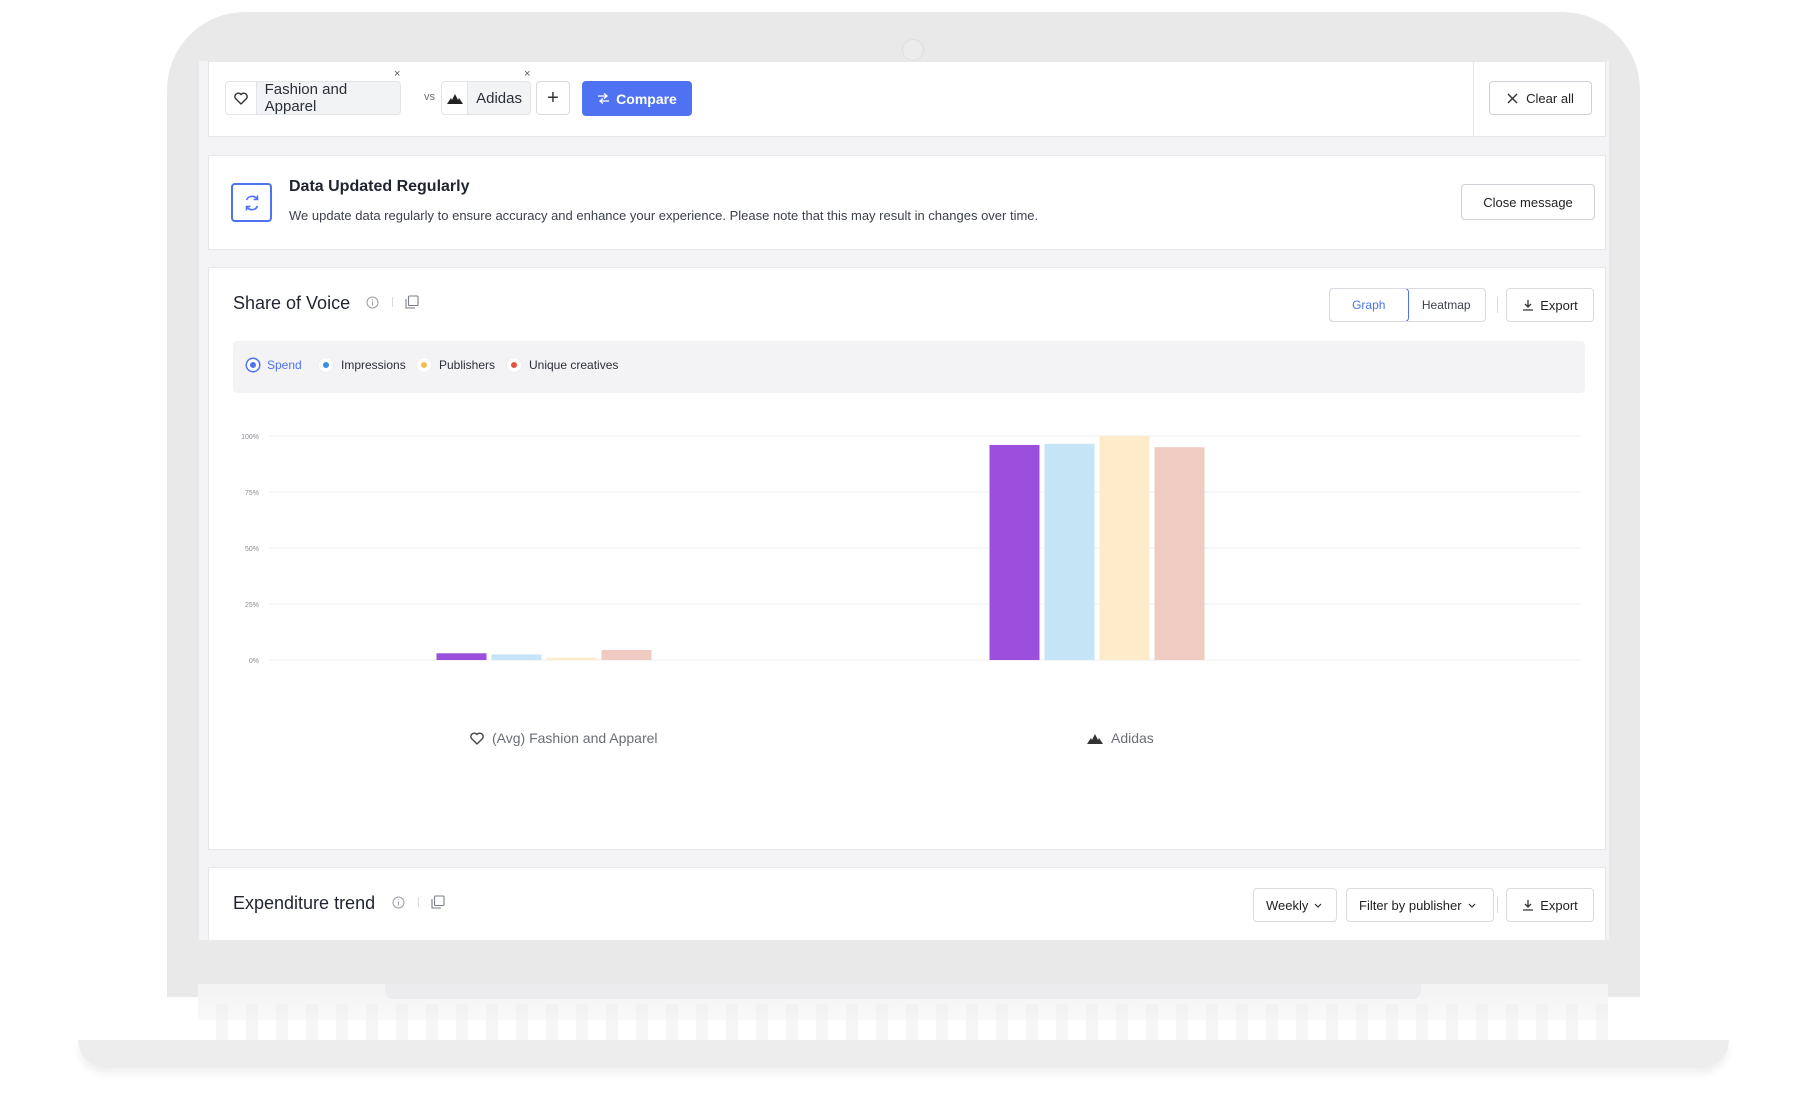 The image size is (1806, 1100). Describe the element at coordinates (254, 661) in the screenshot. I see `y-tick-label: 0%` at that location.